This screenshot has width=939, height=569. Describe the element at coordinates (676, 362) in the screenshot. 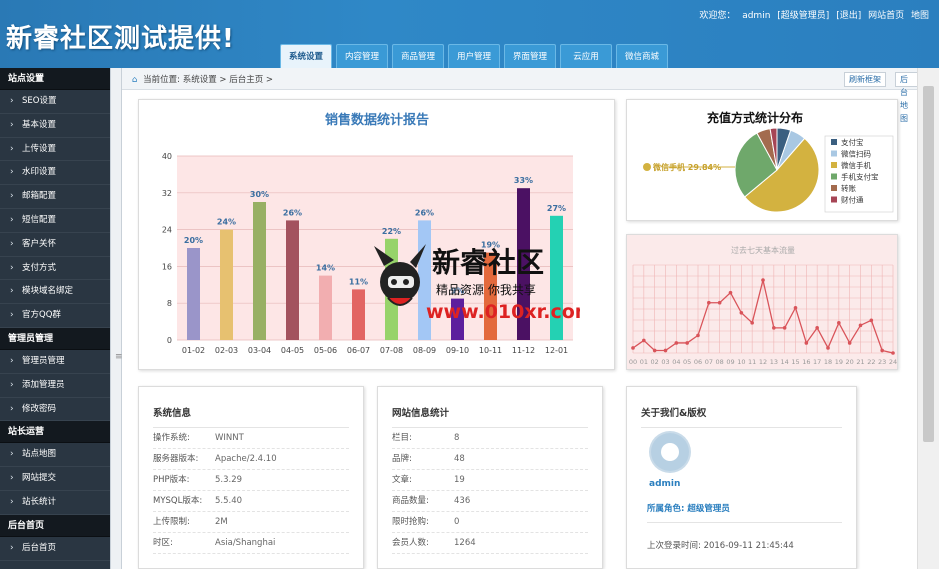

I see `x-tick-label: 04` at that location.